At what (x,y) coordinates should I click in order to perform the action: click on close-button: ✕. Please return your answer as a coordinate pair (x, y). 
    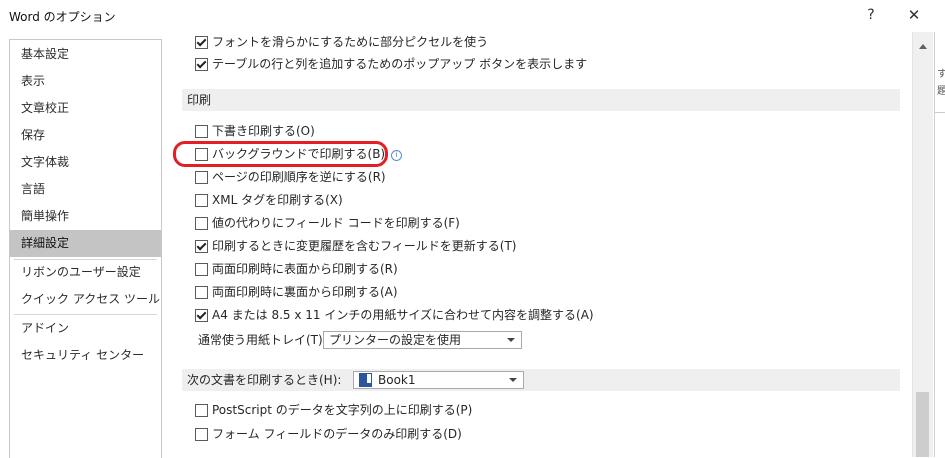
    Looking at the image, I should click on (914, 15).